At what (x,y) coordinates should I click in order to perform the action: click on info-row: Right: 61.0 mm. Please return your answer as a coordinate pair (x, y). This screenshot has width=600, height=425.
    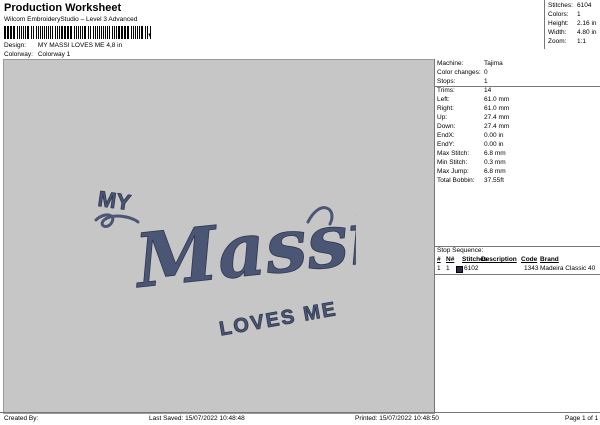
    Looking at the image, I should click on (473, 108).